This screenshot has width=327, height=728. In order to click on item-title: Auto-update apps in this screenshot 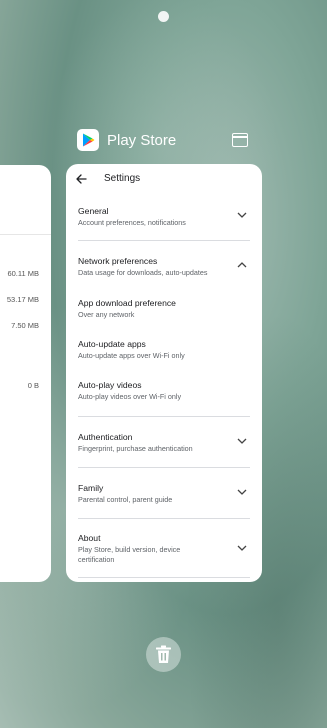, I will do `click(112, 344)`.